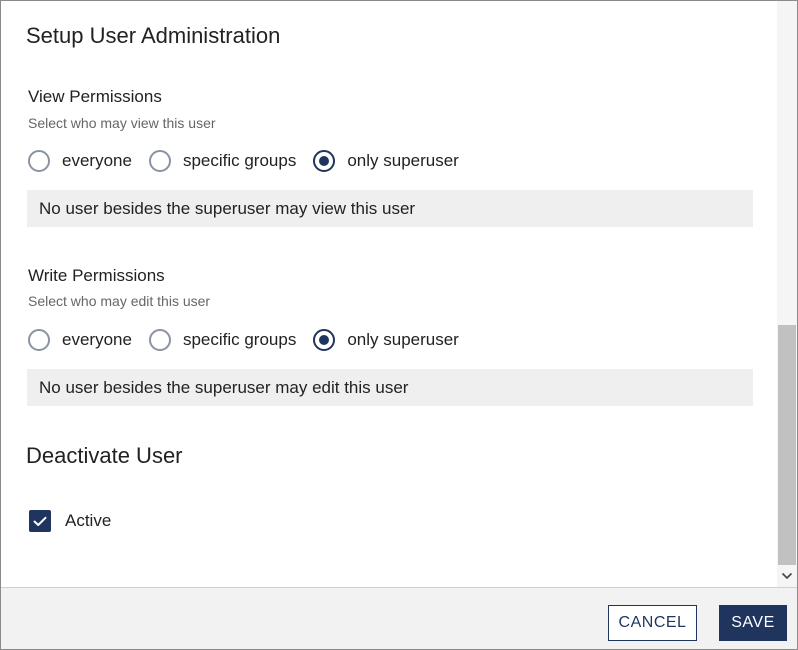 This screenshot has width=798, height=650. I want to click on save-button: SAVE, so click(753, 623).